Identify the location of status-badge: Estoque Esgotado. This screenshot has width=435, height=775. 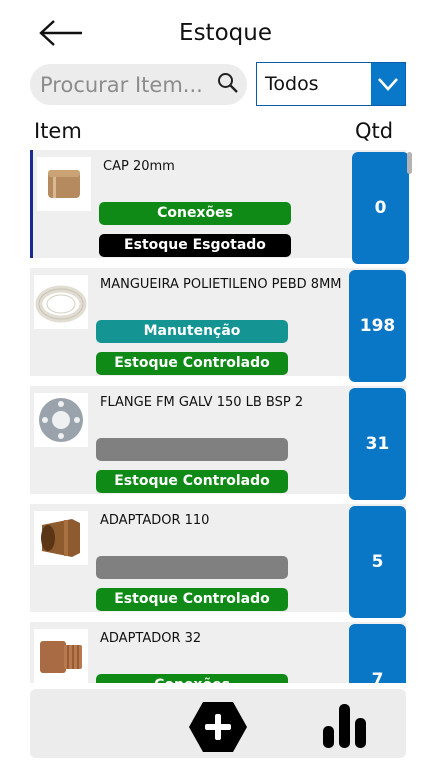
(195, 245).